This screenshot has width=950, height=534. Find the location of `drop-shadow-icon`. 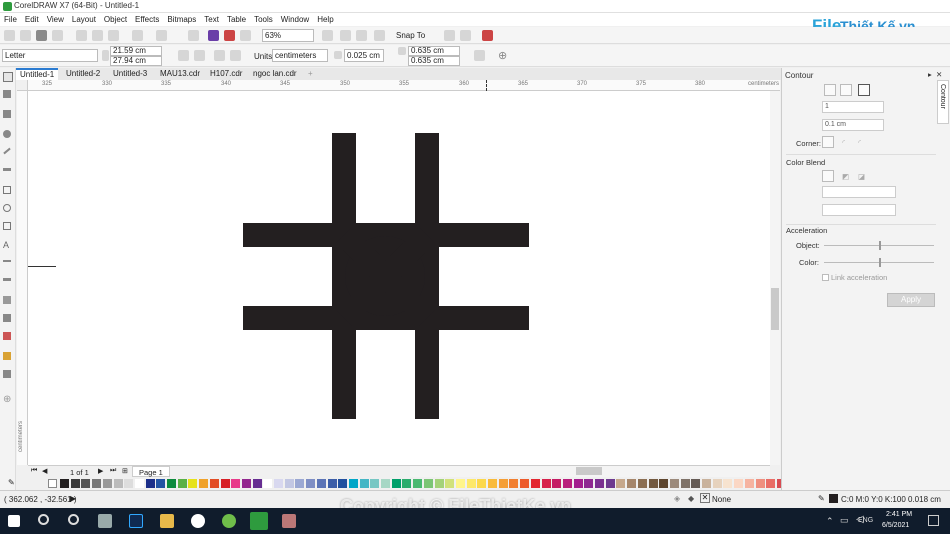

drop-shadow-icon is located at coordinates (7, 300).